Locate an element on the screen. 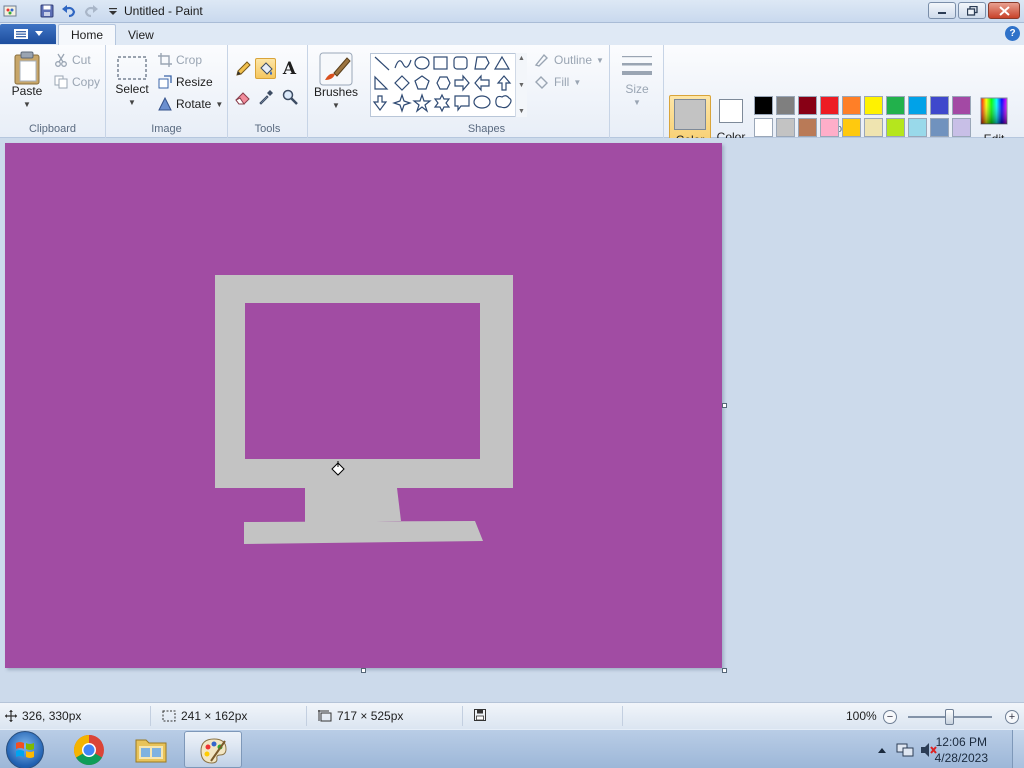  window-title: Untitled - Paint is located at coordinates (163, 11).